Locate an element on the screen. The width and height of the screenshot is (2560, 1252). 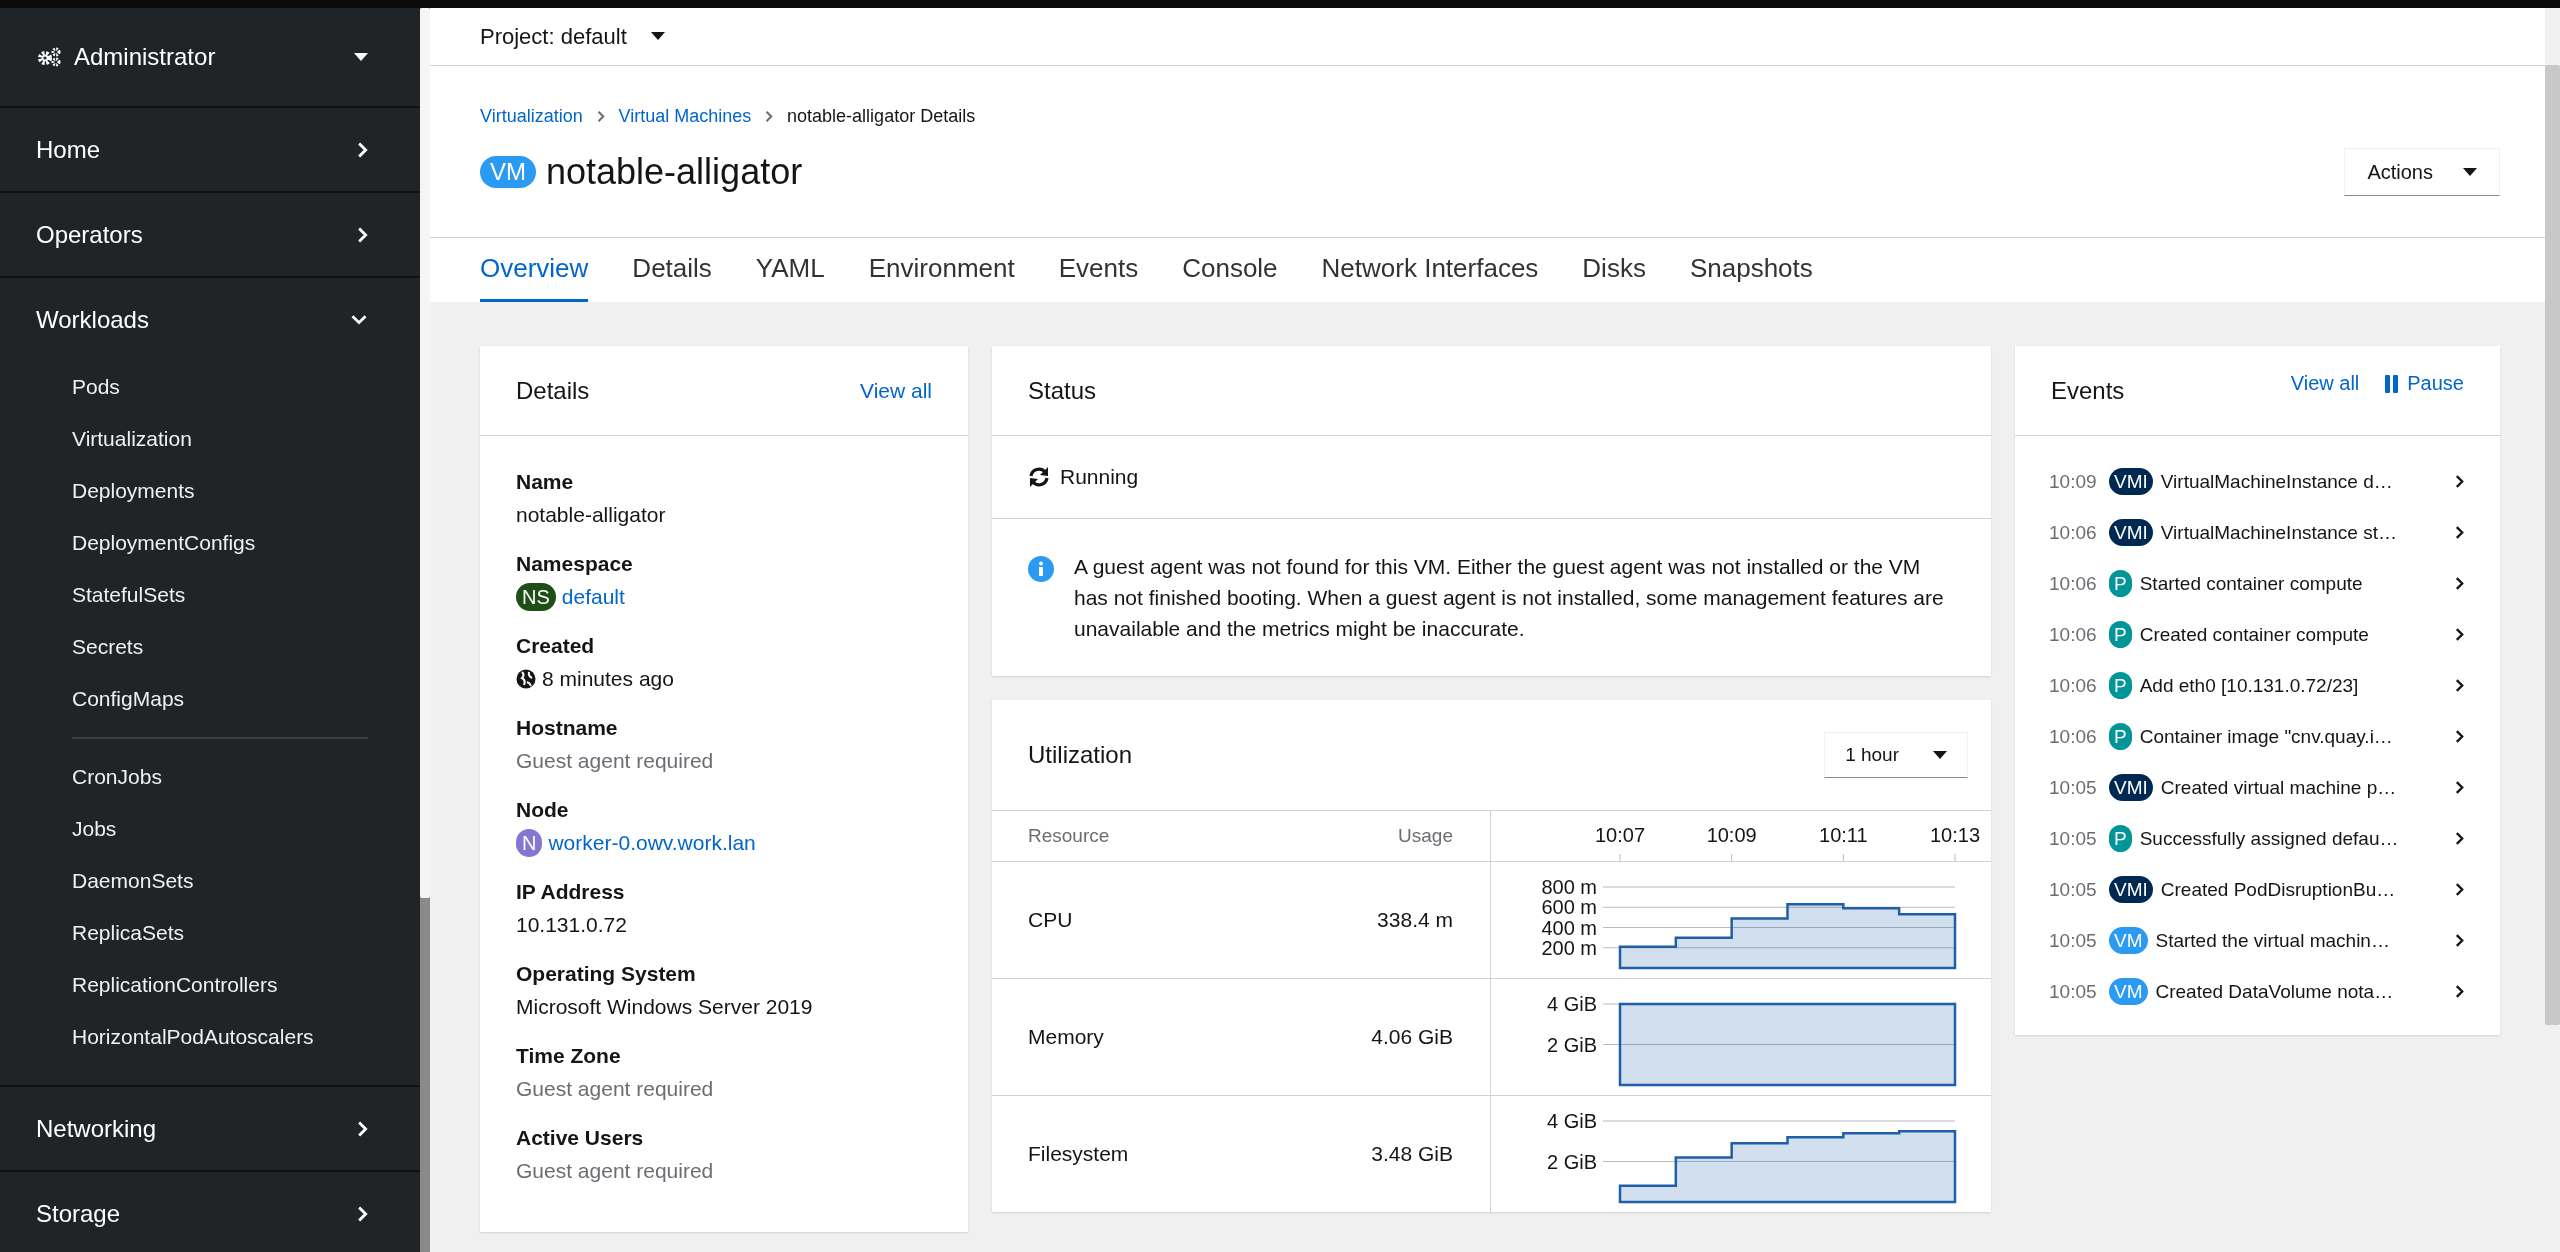
nav-item: DeploymentConfigs is located at coordinates (210, 543).